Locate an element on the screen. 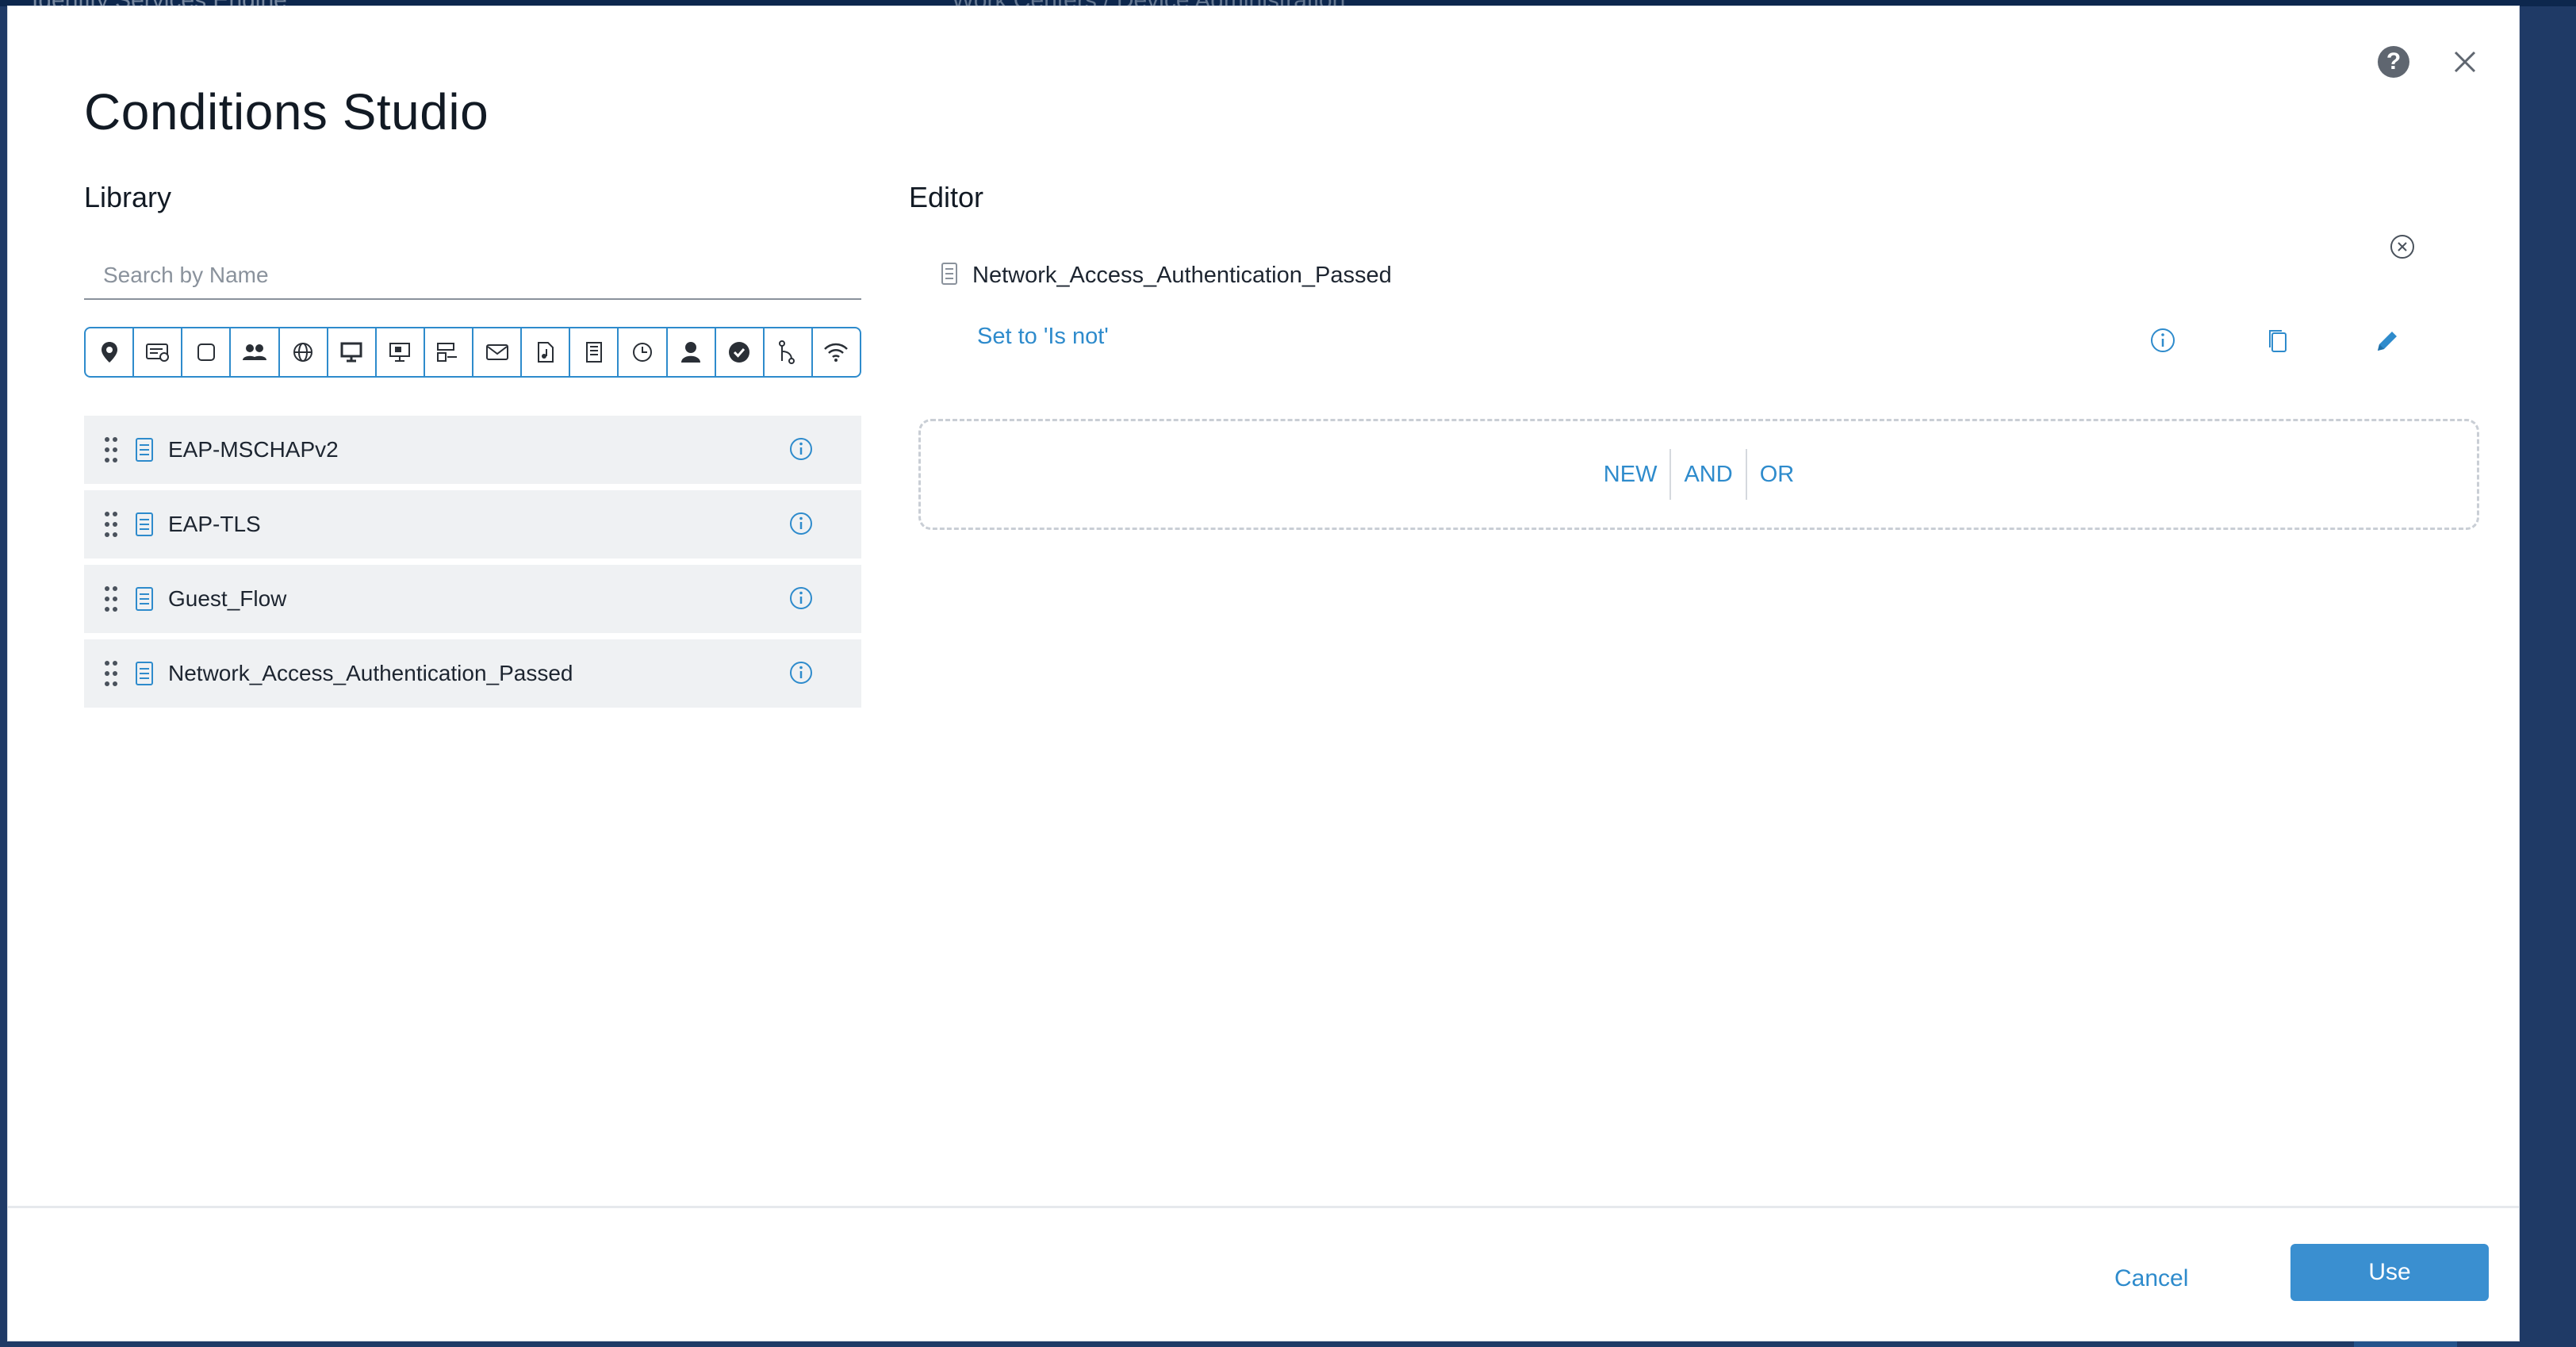  editor-label: Editor is located at coordinates (947, 197).